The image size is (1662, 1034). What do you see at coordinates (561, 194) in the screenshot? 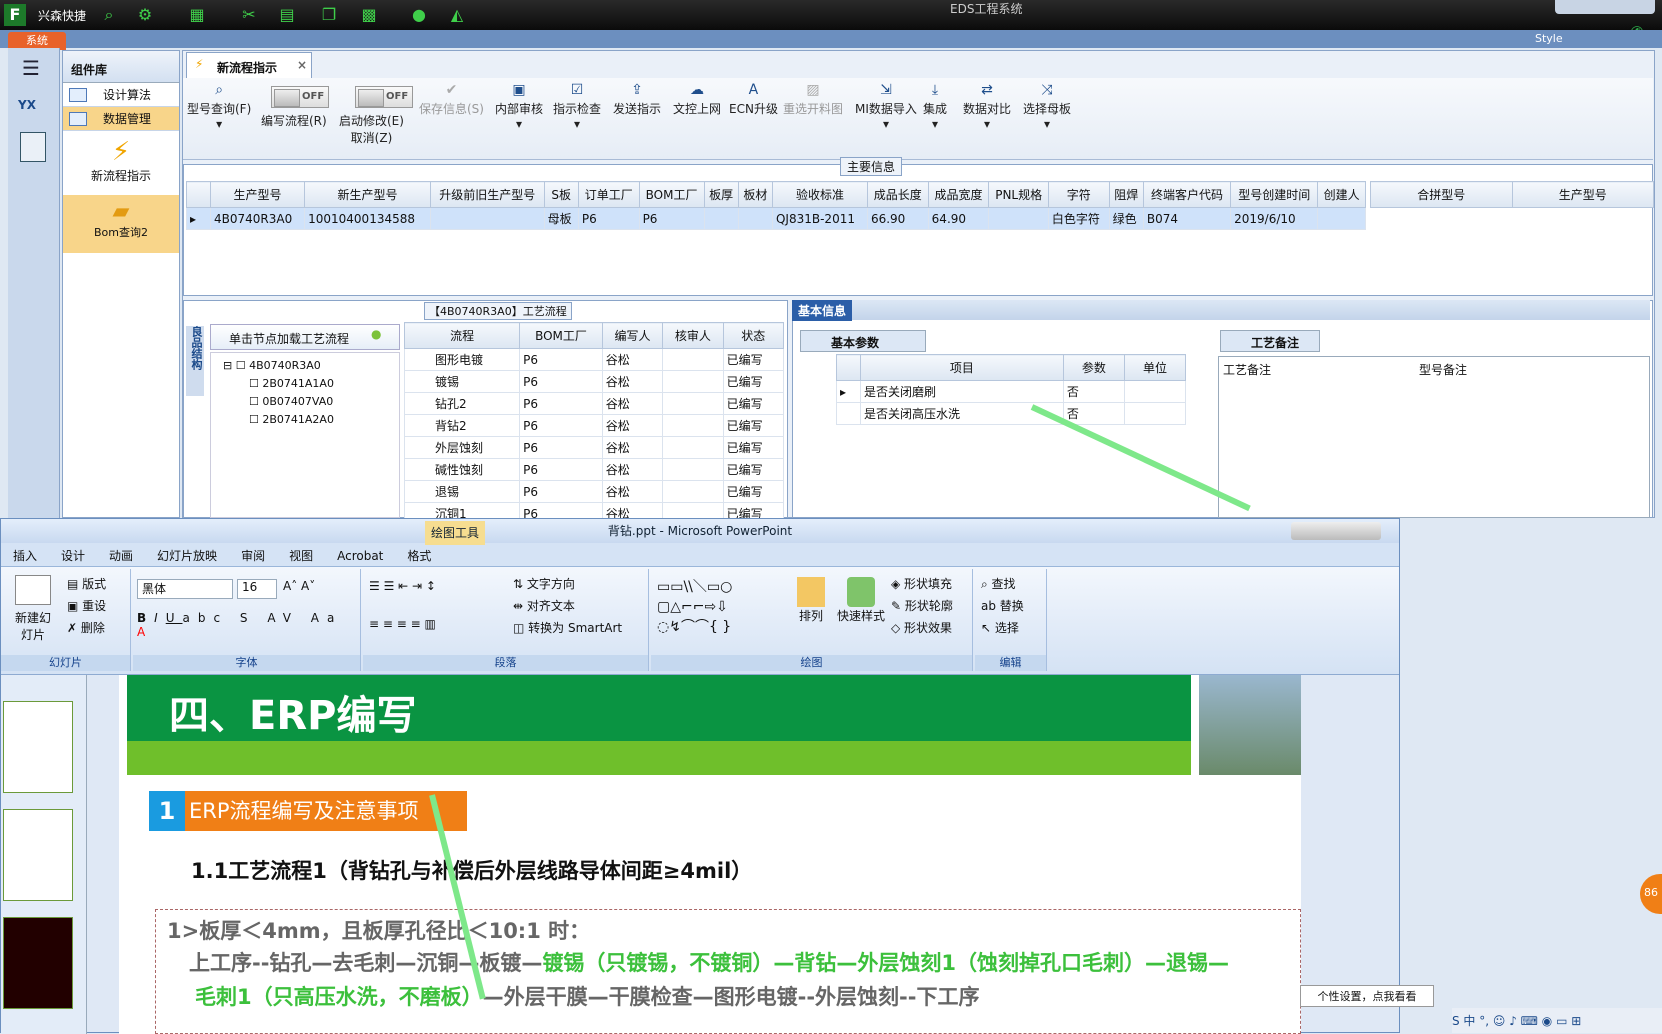
I see `col-header: S板` at bounding box center [561, 194].